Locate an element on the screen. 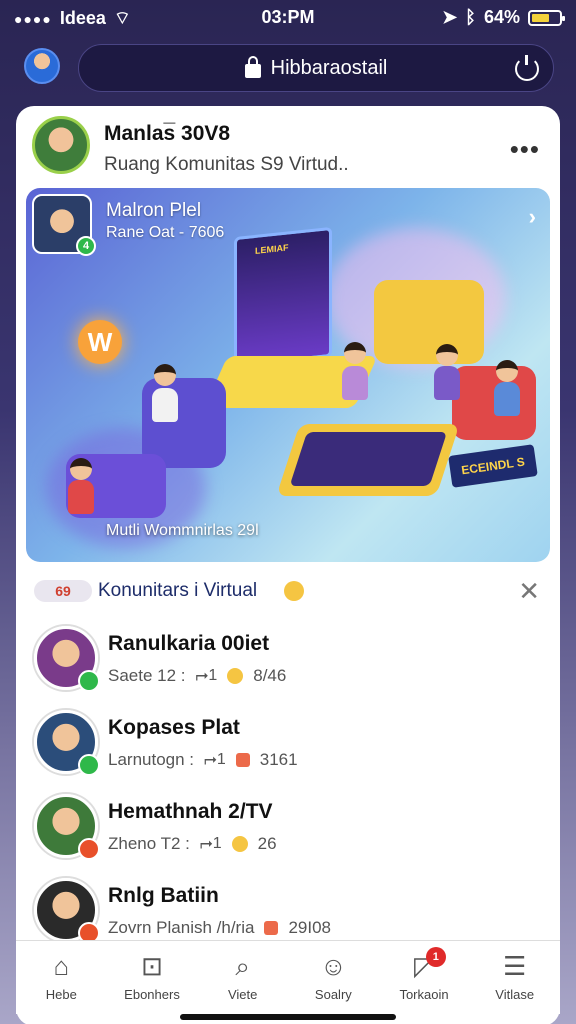 This screenshot has width=576, height=1024. section-chip: 69 is located at coordinates (63, 591).